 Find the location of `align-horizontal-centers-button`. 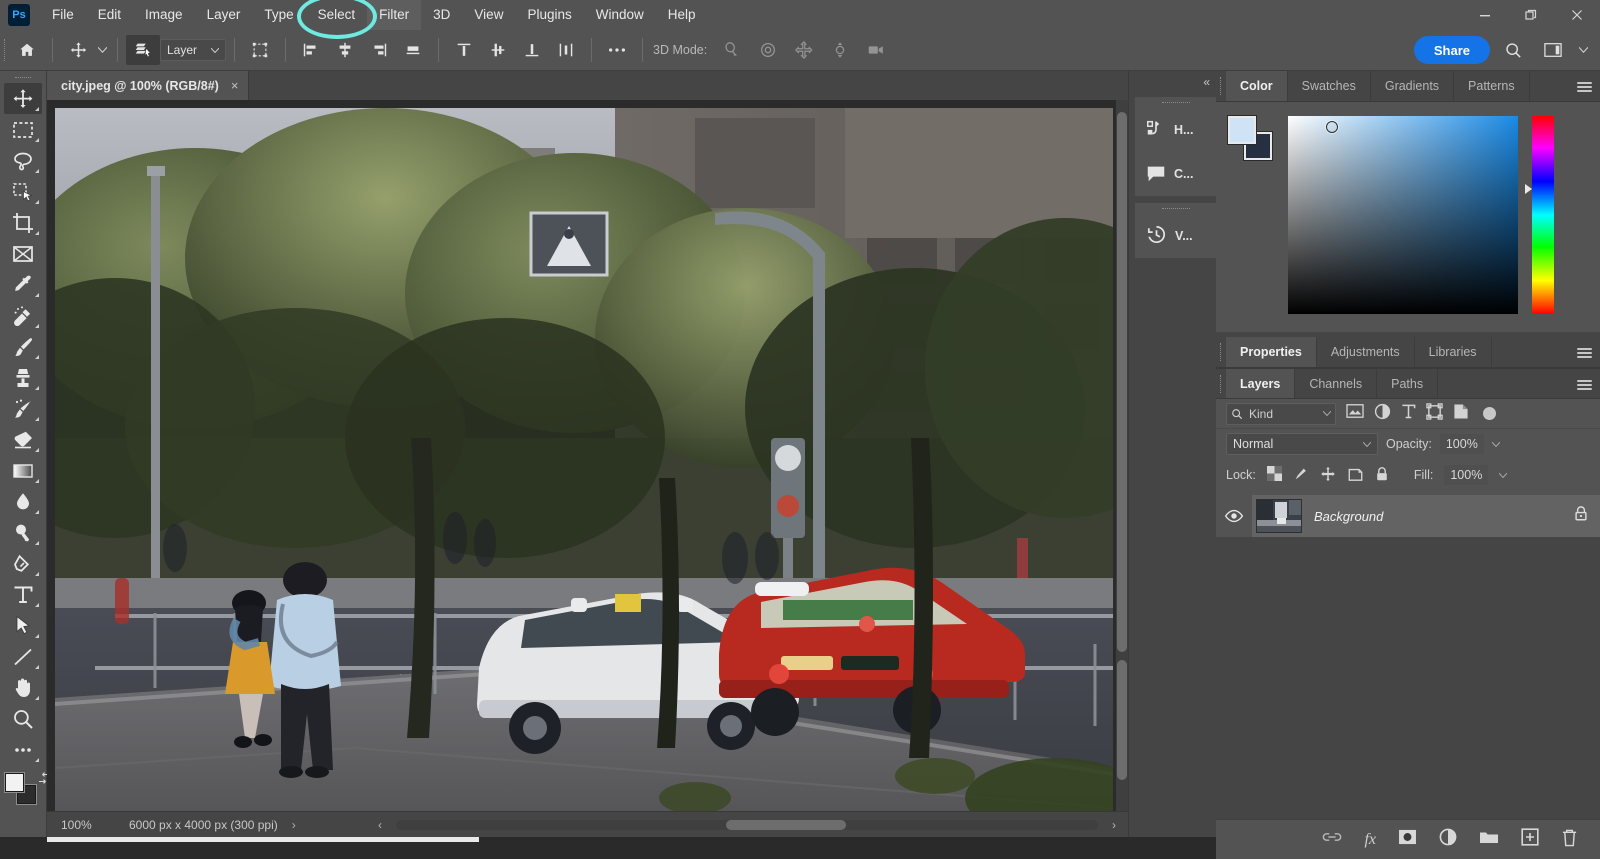

align-horizontal-centers-button is located at coordinates (345, 50).